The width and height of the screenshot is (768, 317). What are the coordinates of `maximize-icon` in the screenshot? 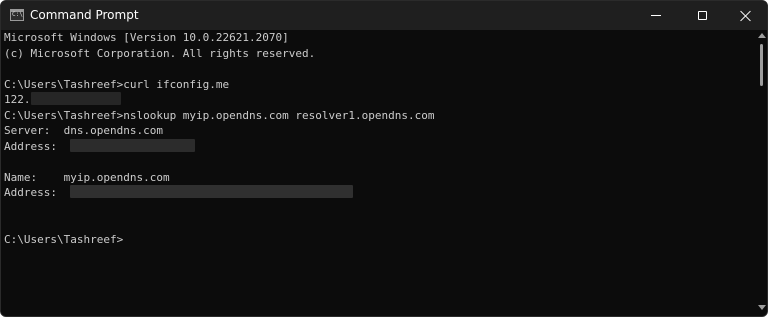 It's located at (702, 15).